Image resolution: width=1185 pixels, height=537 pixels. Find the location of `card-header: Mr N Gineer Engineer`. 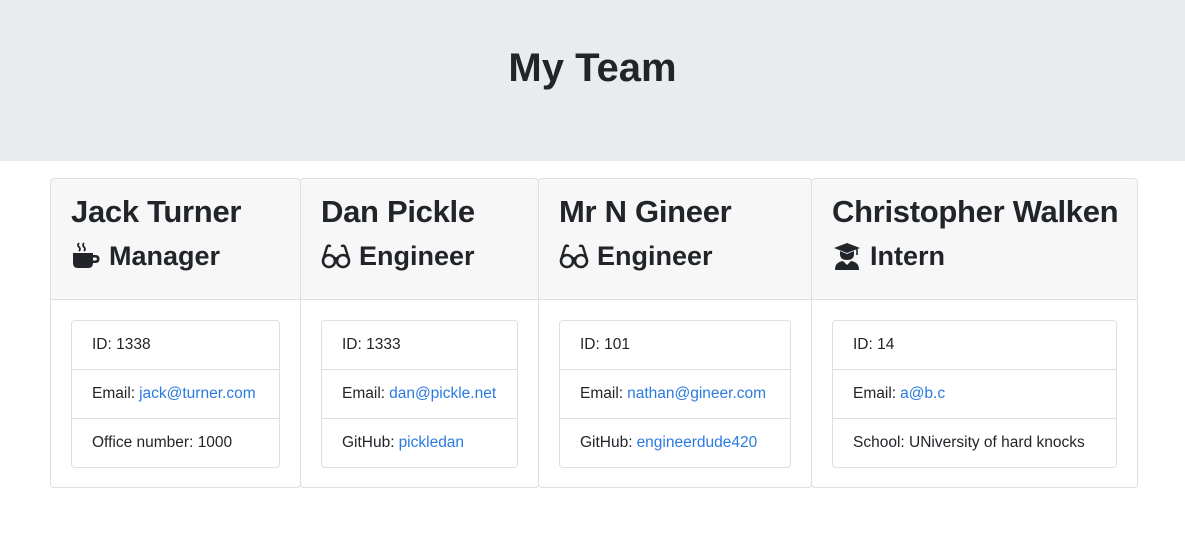

card-header: Mr N Gineer Engineer is located at coordinates (675, 239).